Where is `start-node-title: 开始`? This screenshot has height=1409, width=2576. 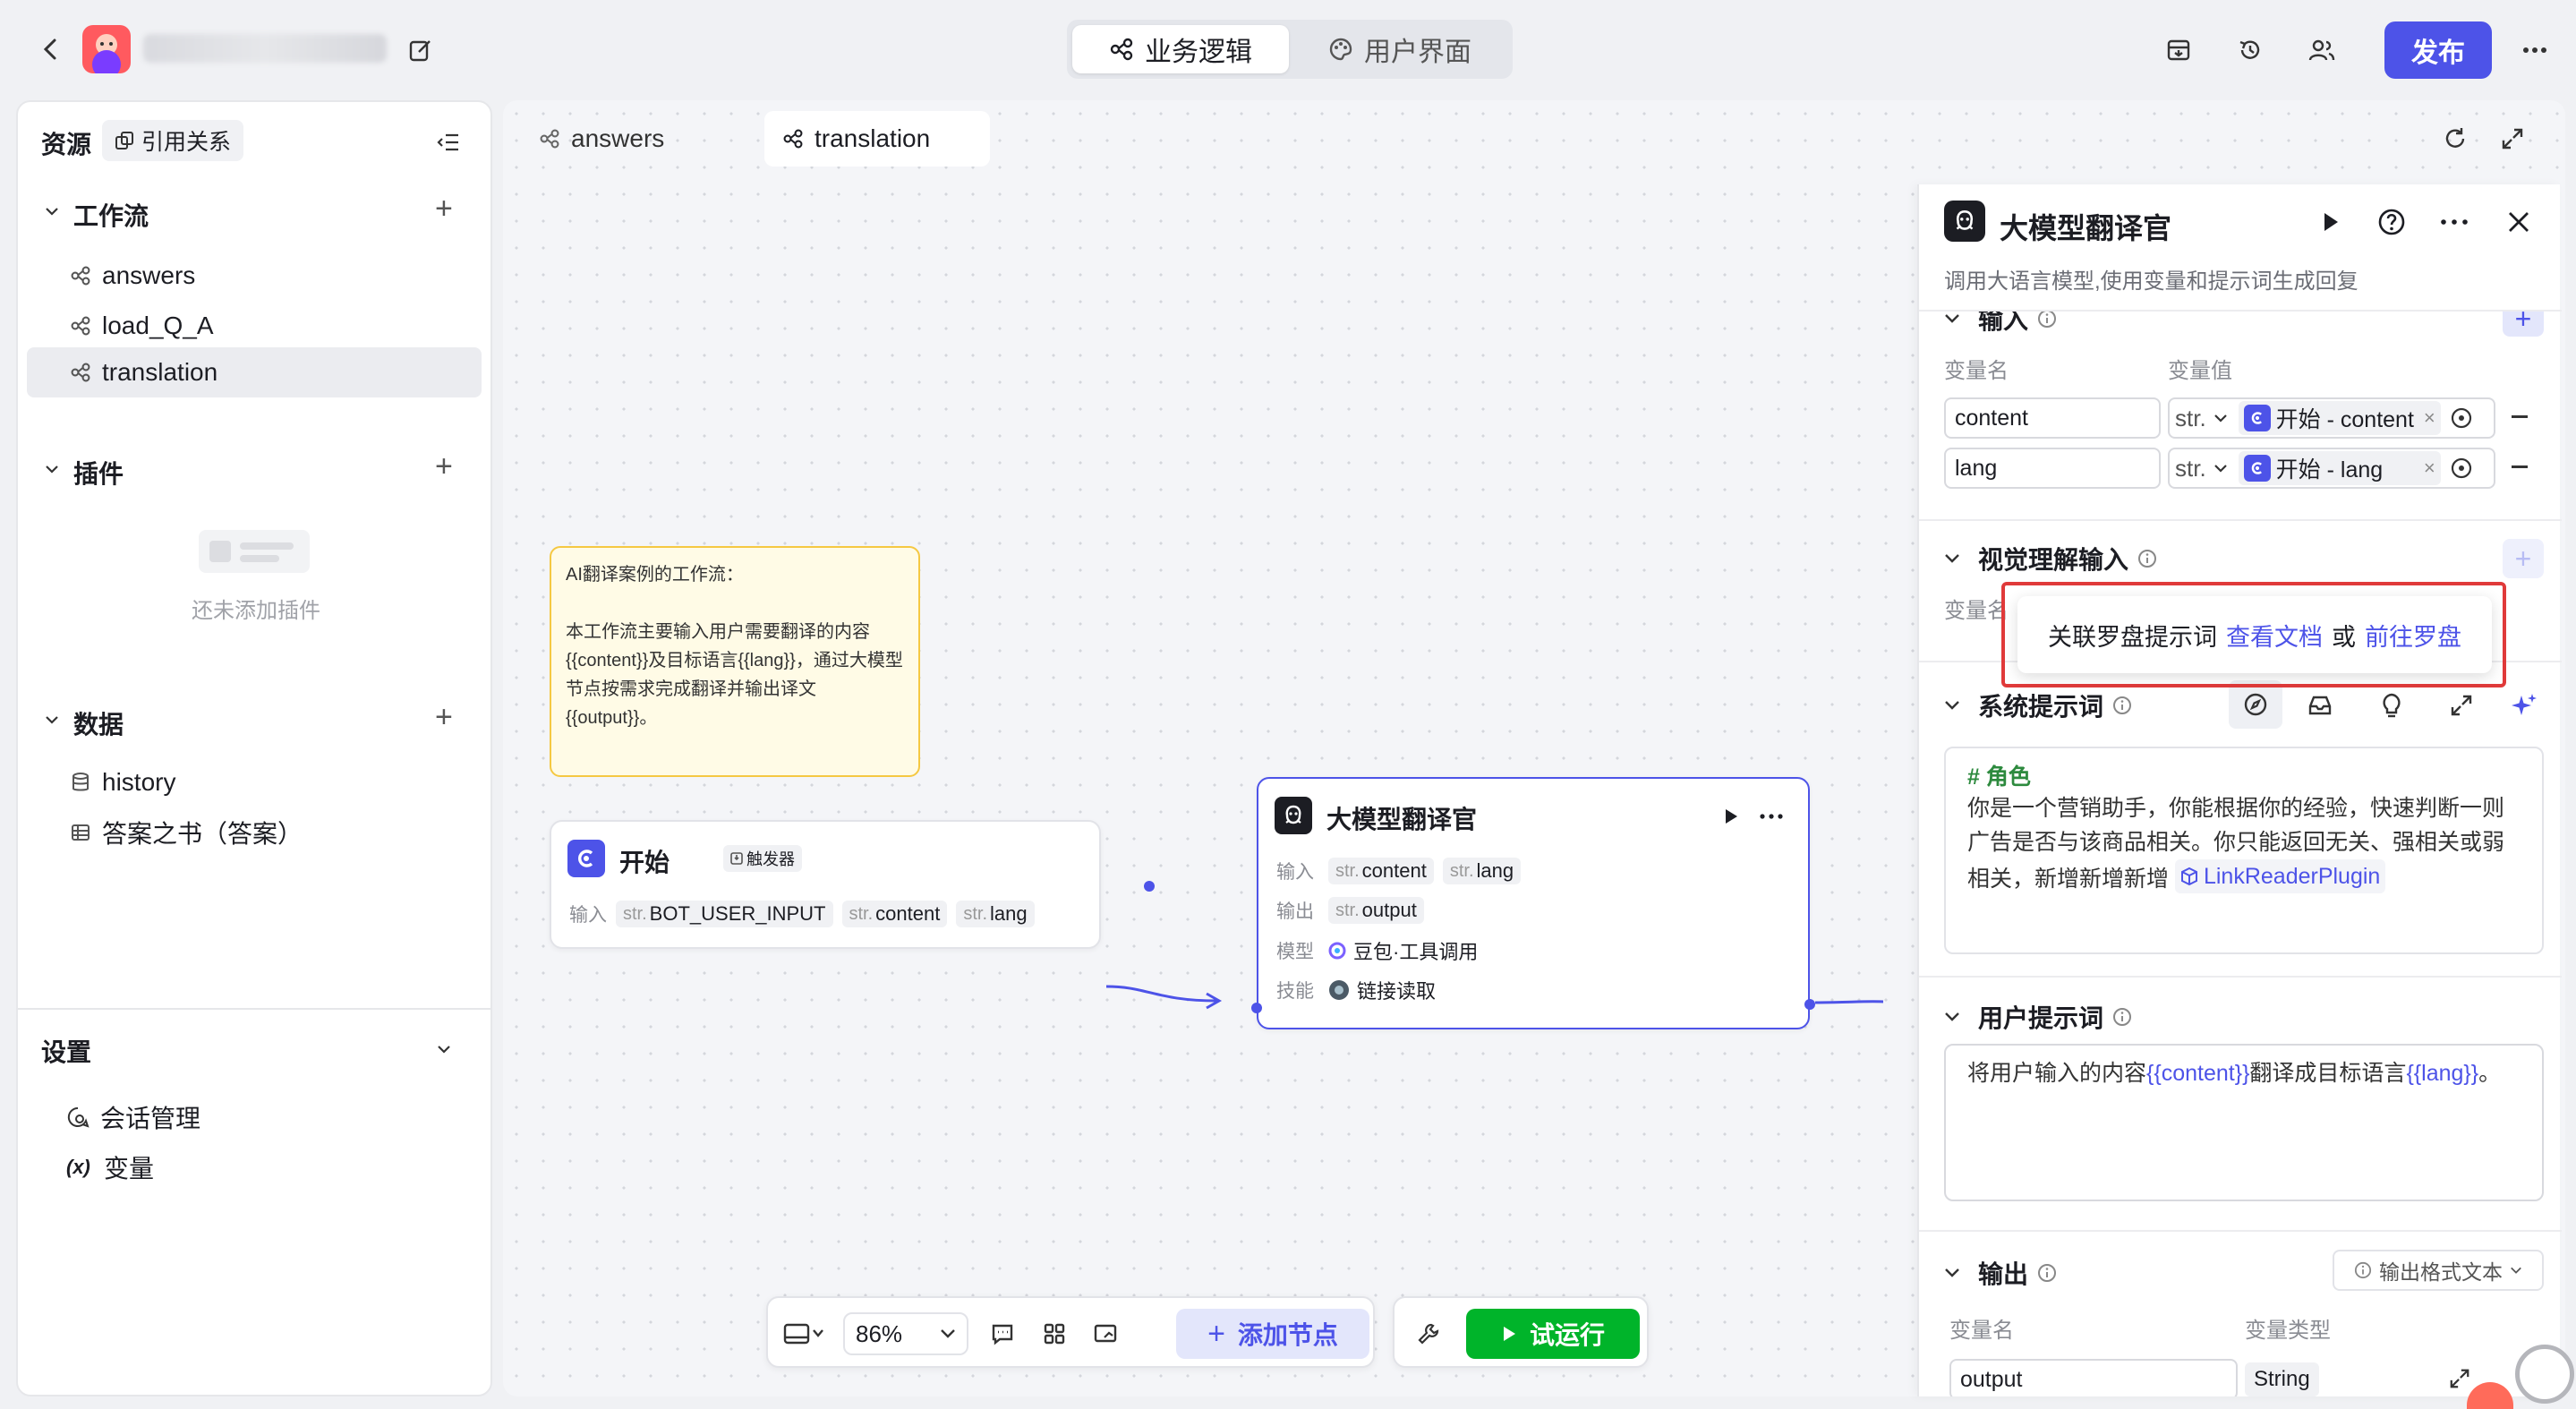 start-node-title: 开始 is located at coordinates (644, 862).